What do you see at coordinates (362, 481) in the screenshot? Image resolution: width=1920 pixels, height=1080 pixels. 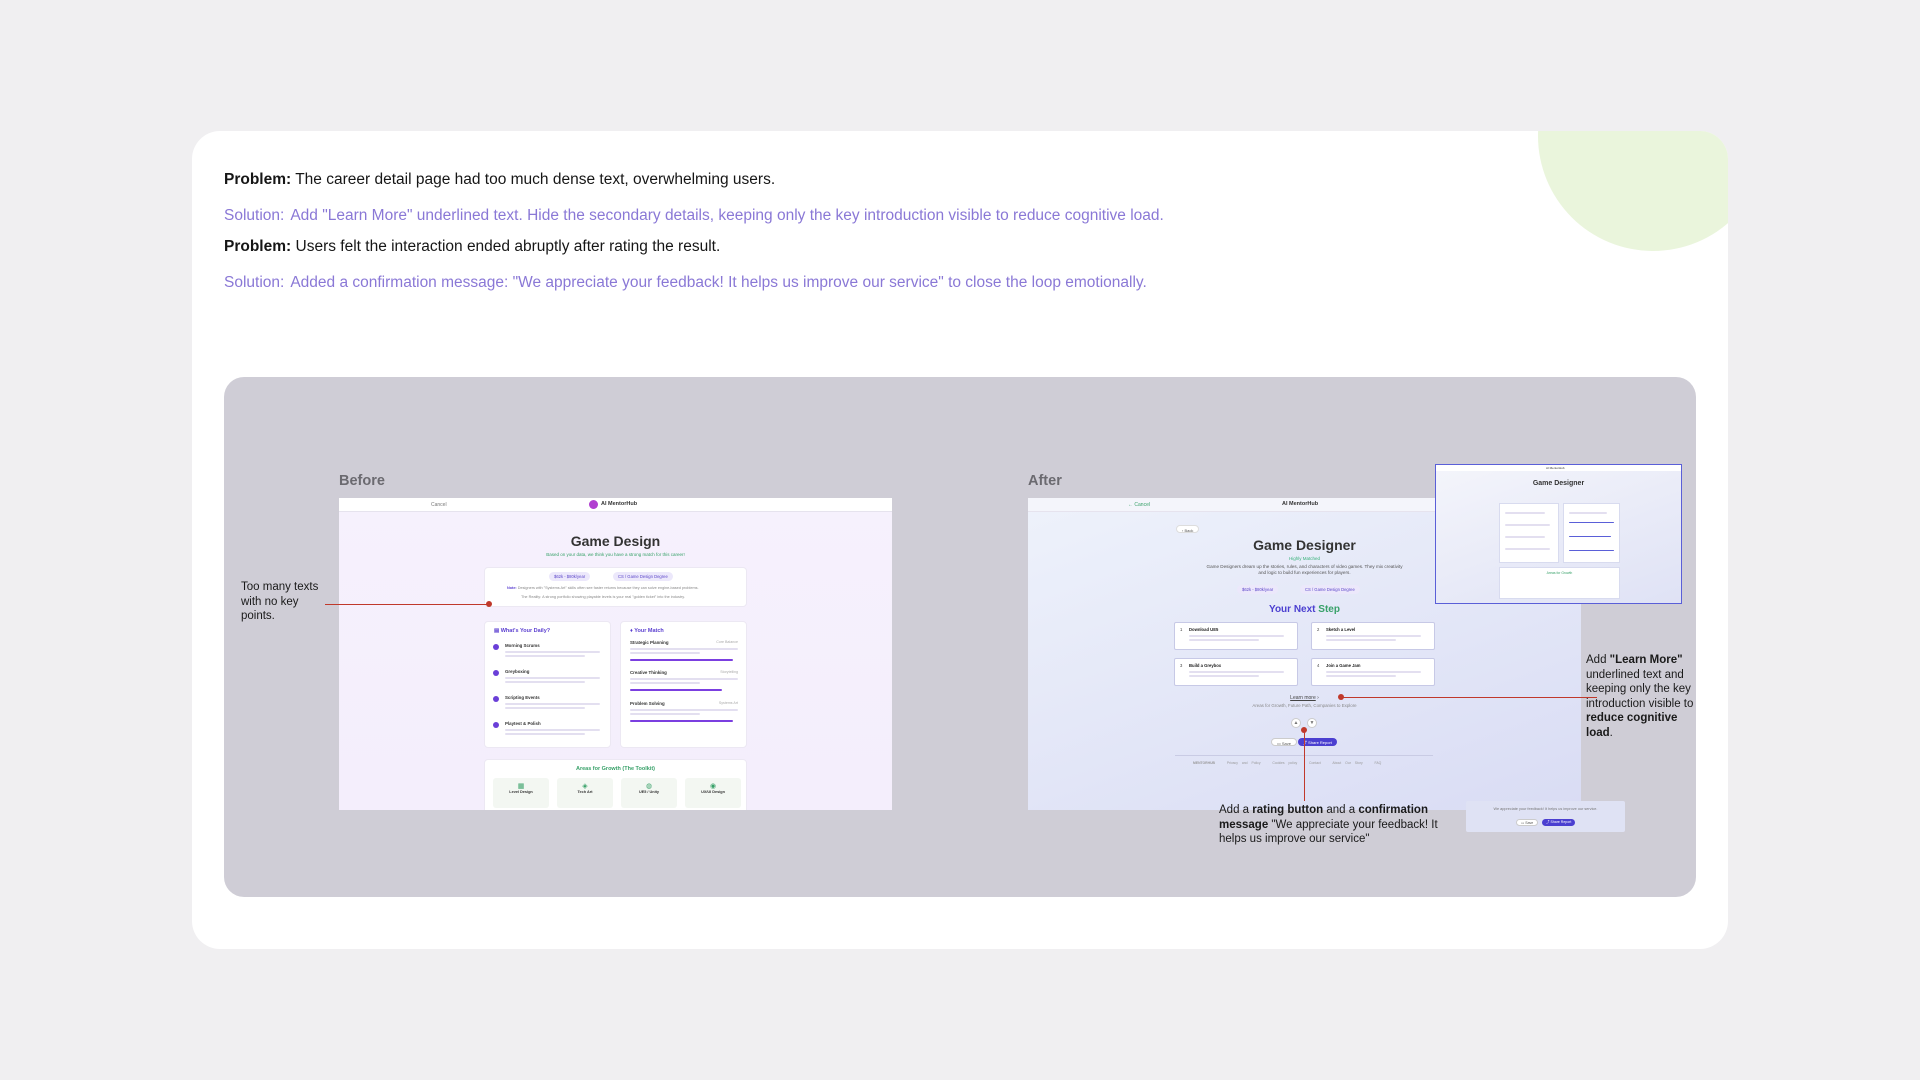 I see `before-label: Before` at bounding box center [362, 481].